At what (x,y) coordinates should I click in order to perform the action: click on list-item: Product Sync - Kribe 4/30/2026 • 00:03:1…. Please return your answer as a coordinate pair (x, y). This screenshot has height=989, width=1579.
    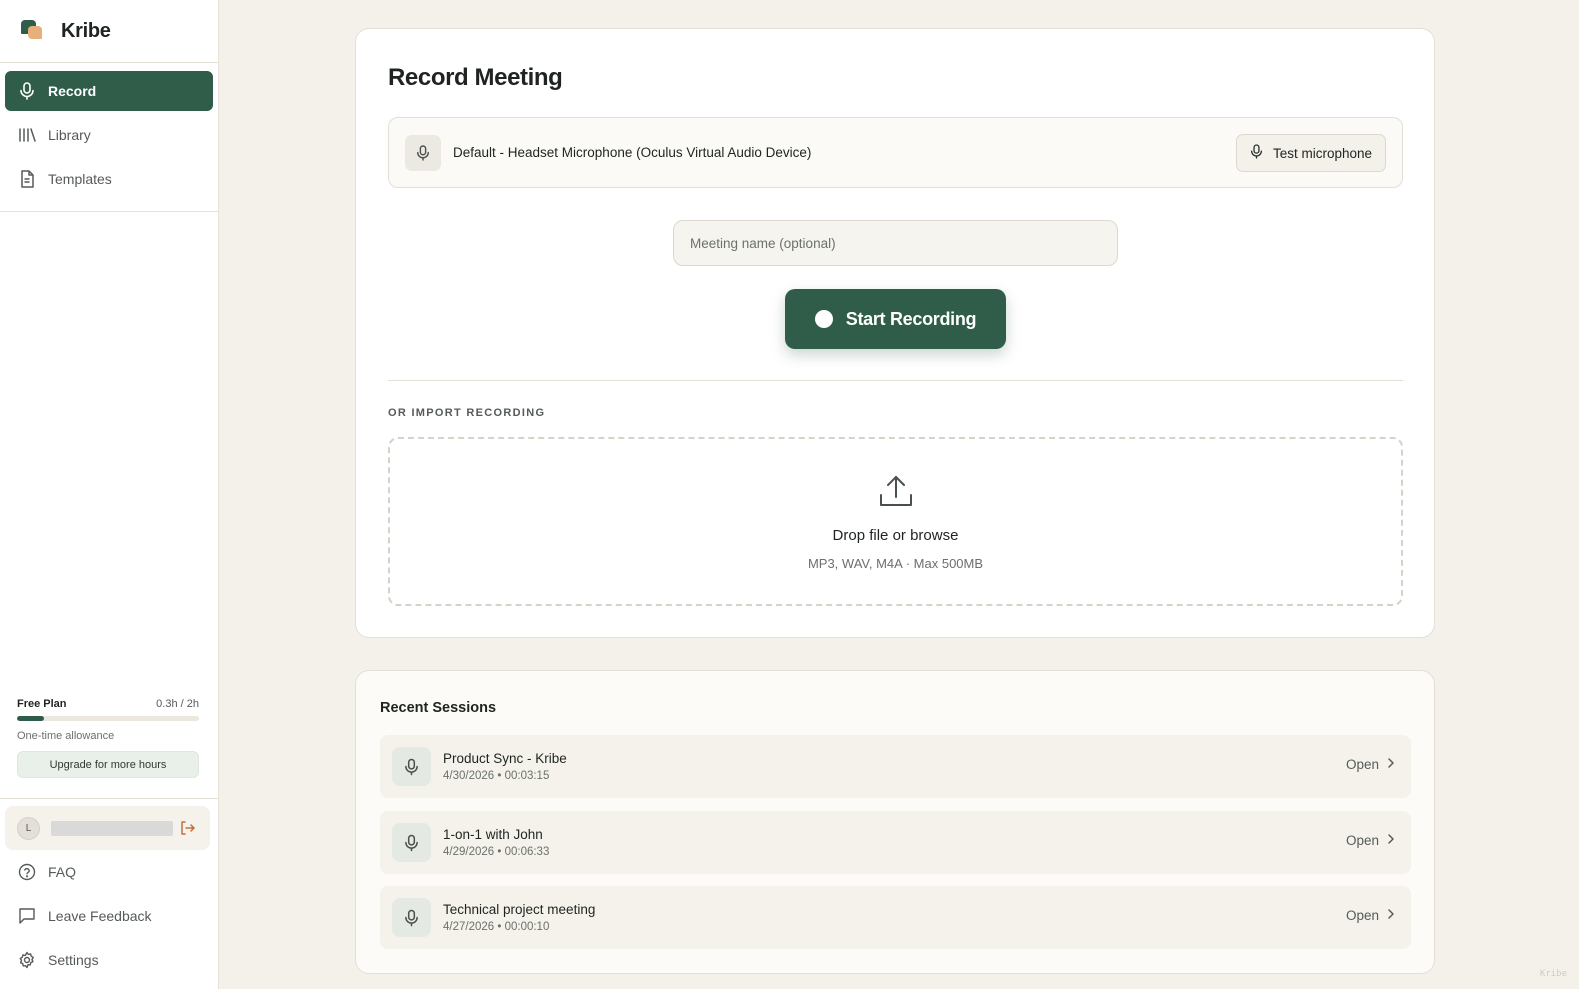
    Looking at the image, I should click on (895, 766).